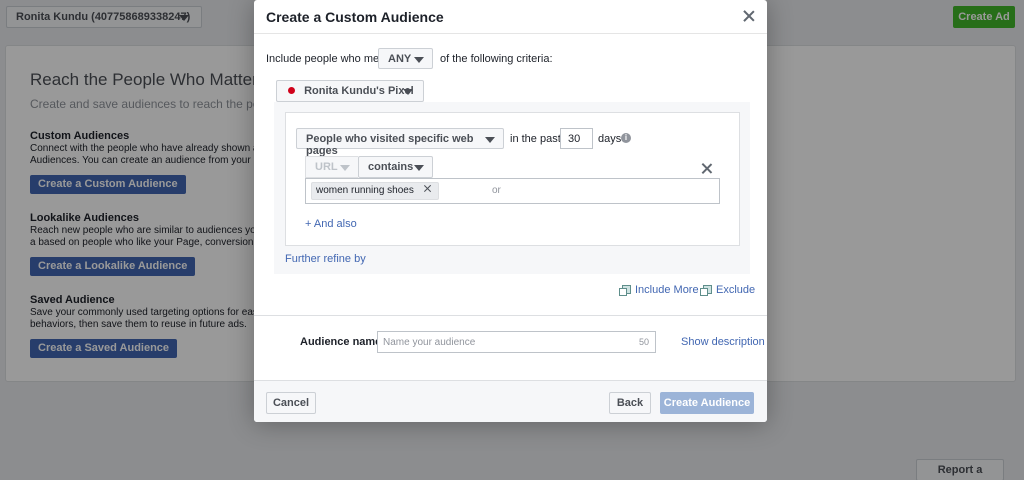 This screenshot has width=1024, height=480. Describe the element at coordinates (706, 290) in the screenshot. I see `exclude-icon` at that location.